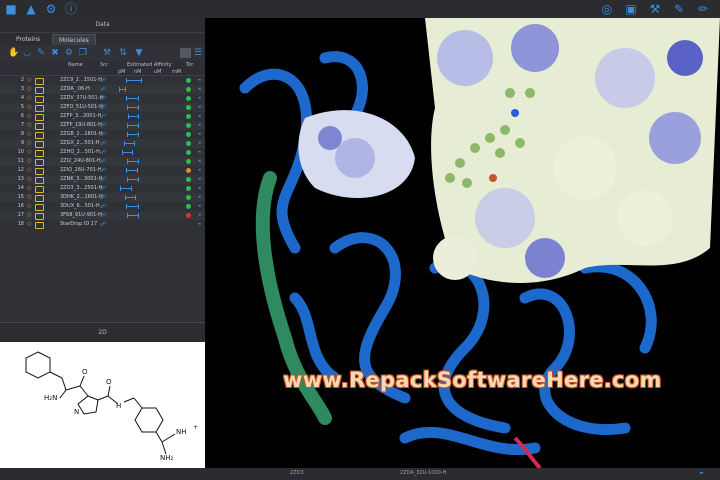  Describe the element at coordinates (703, 9) in the screenshot. I see `brush-icon: ✏` at that location.